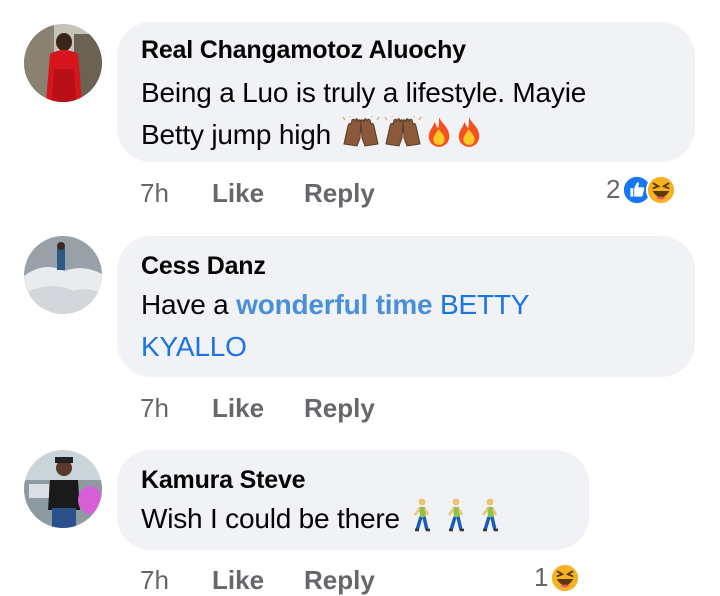 The image size is (720, 596). I want to click on comment-text-line: Betty jump high, so click(363, 135).